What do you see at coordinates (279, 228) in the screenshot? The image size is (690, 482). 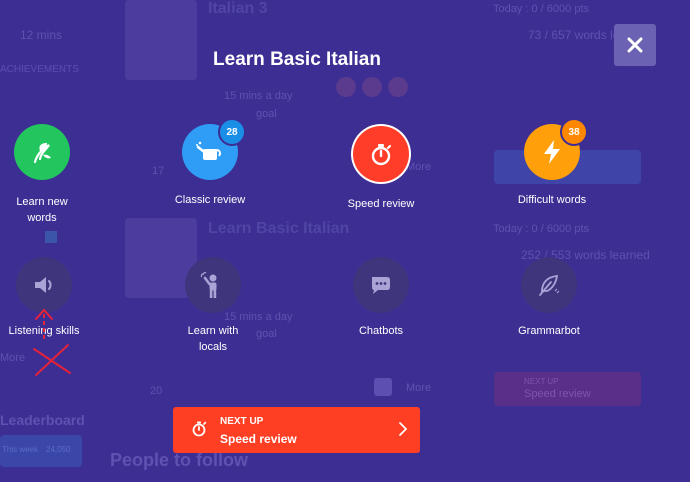 I see `course-title-2: Learn Basic Italian` at bounding box center [279, 228].